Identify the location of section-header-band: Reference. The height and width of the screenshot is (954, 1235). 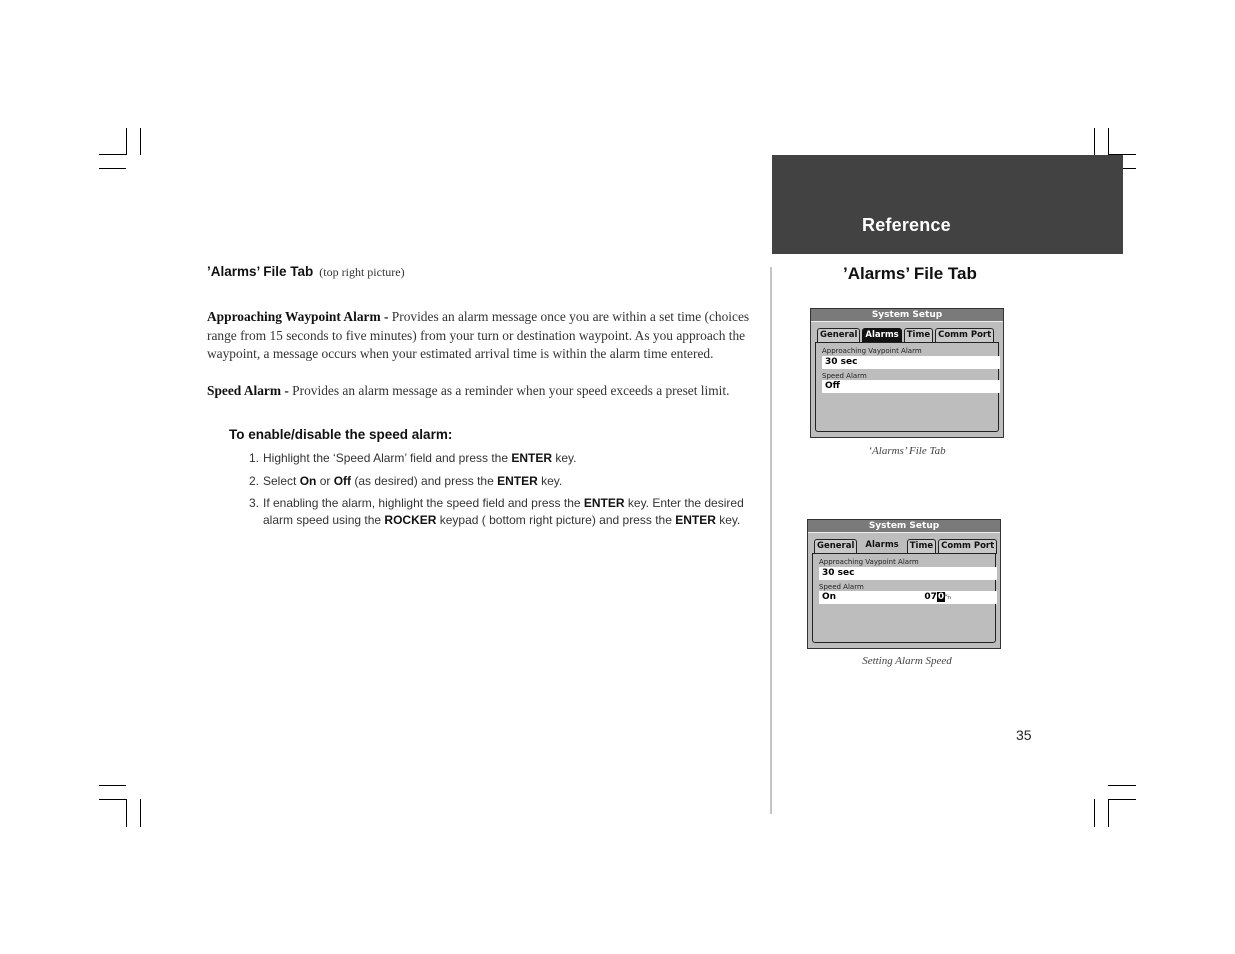
(947, 204).